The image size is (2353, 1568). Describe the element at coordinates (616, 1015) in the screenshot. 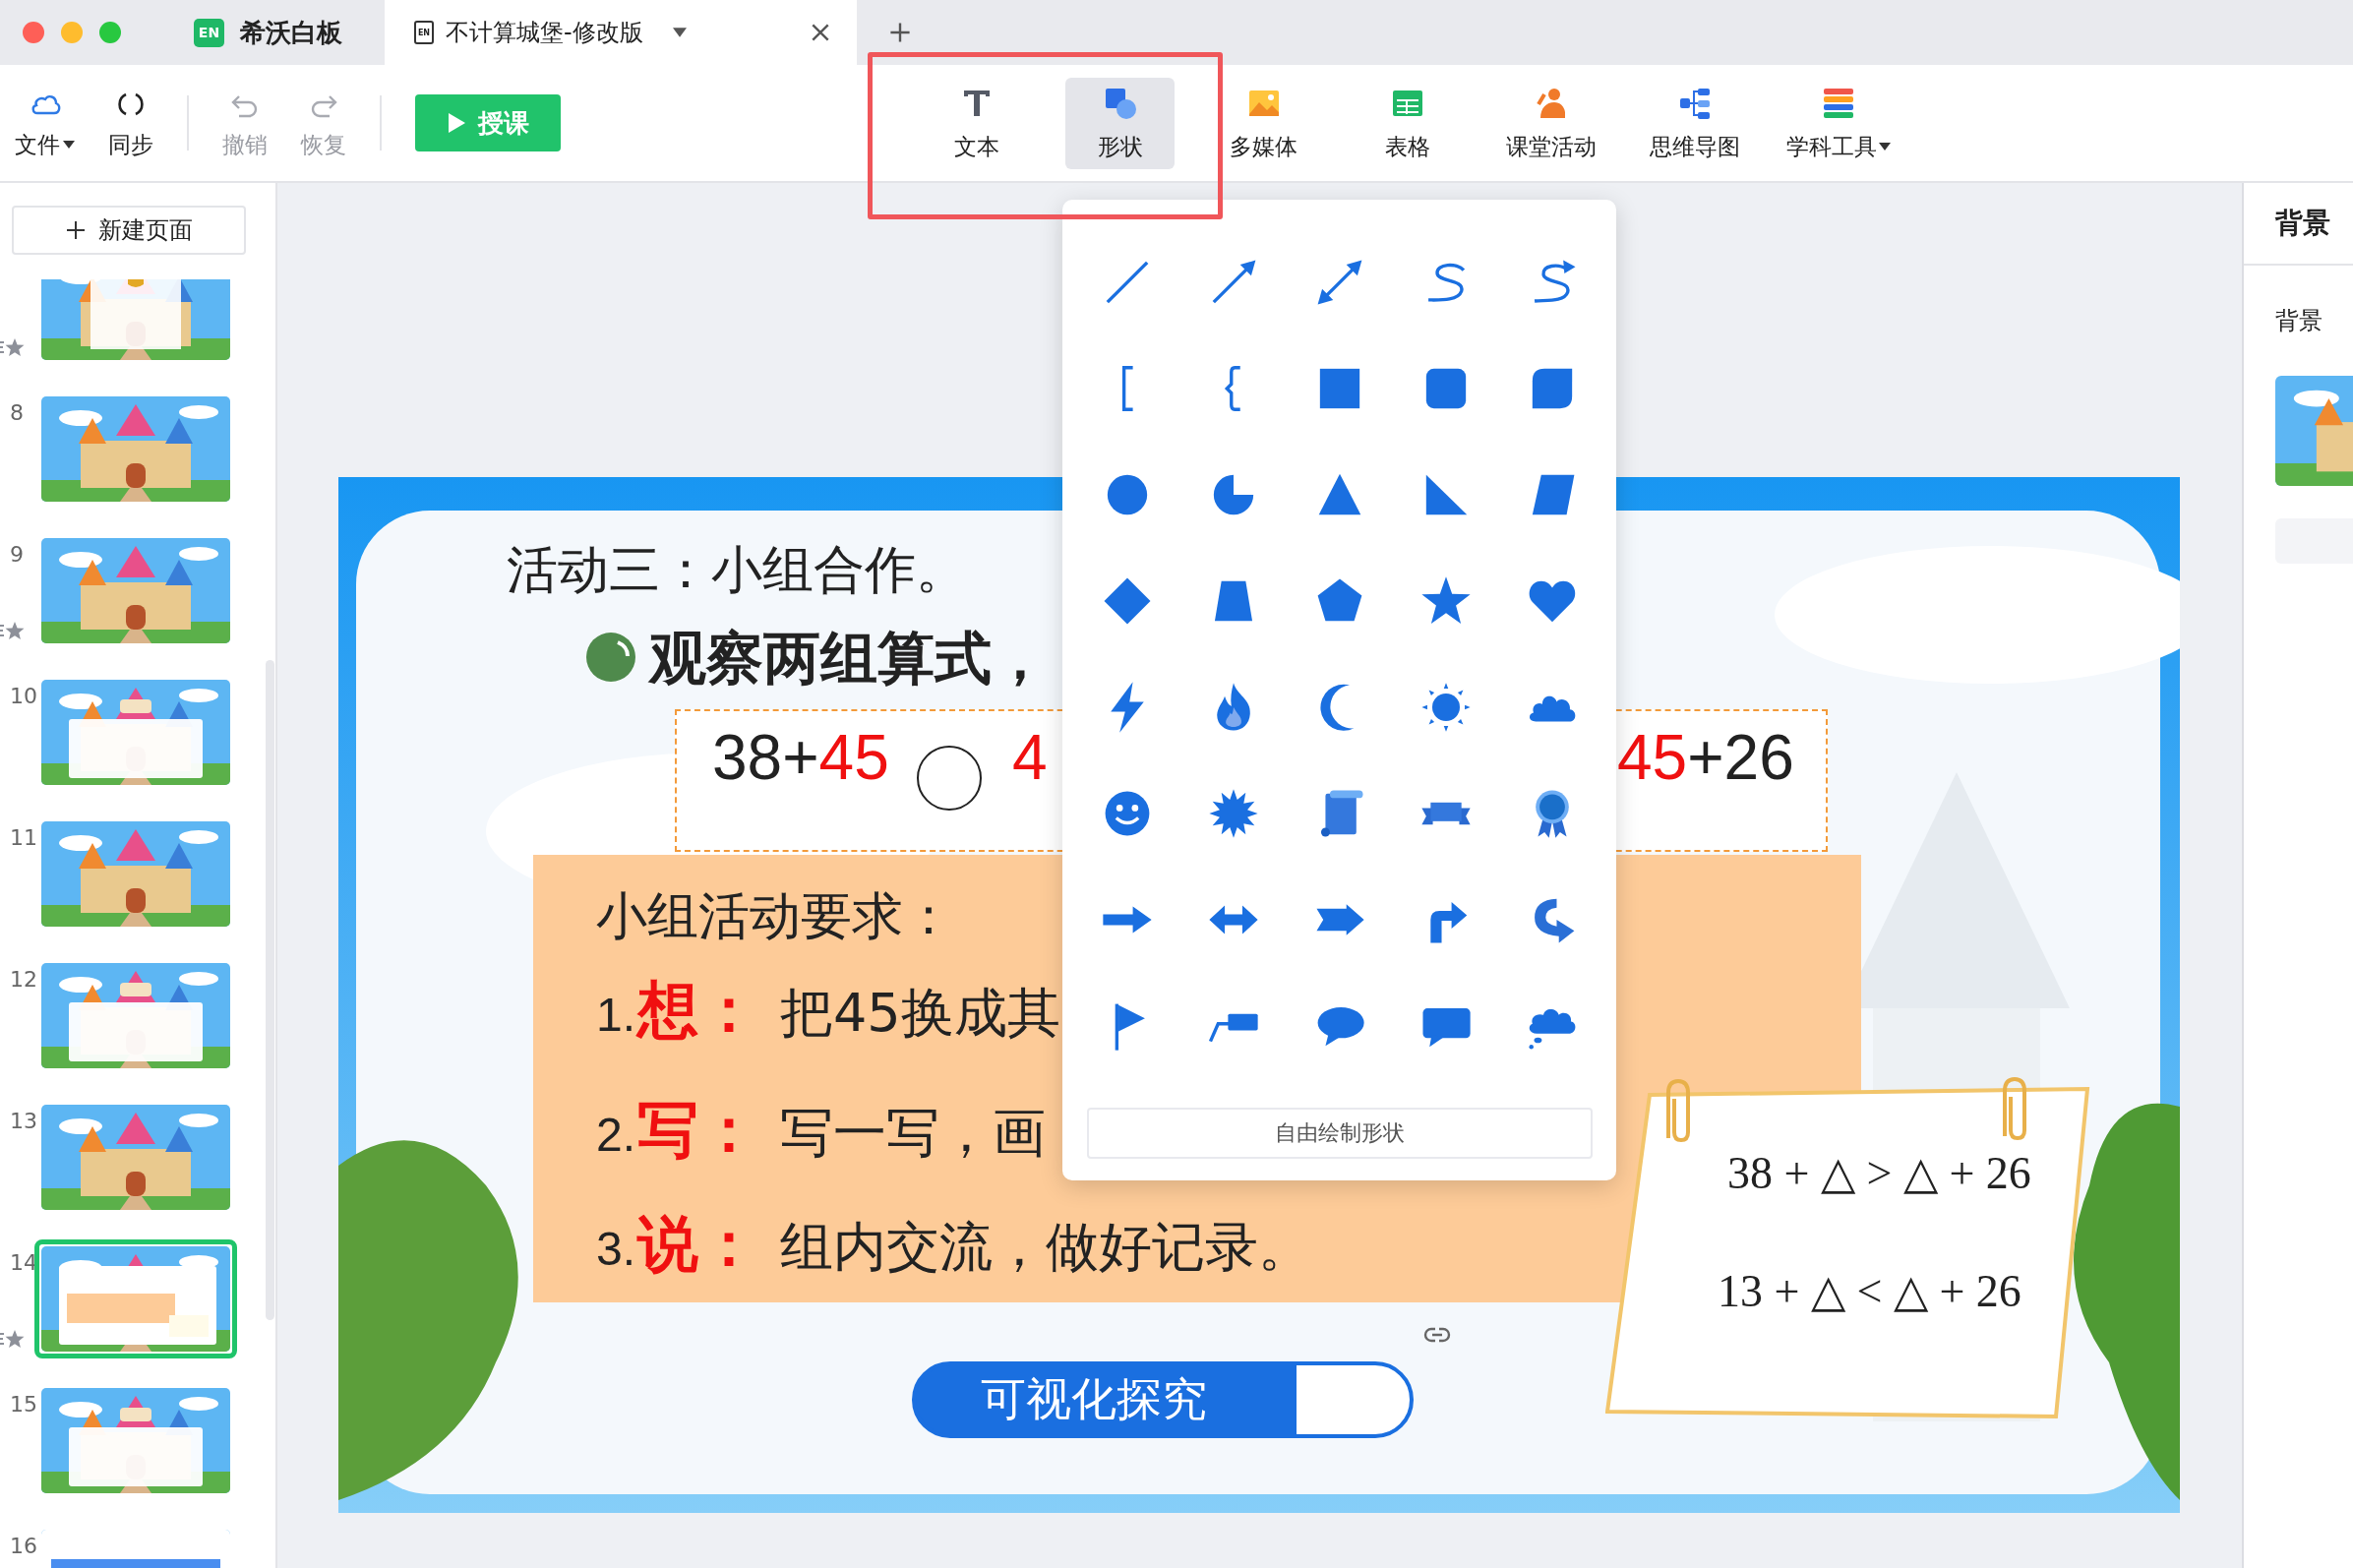

I see `step-number: 1.` at that location.